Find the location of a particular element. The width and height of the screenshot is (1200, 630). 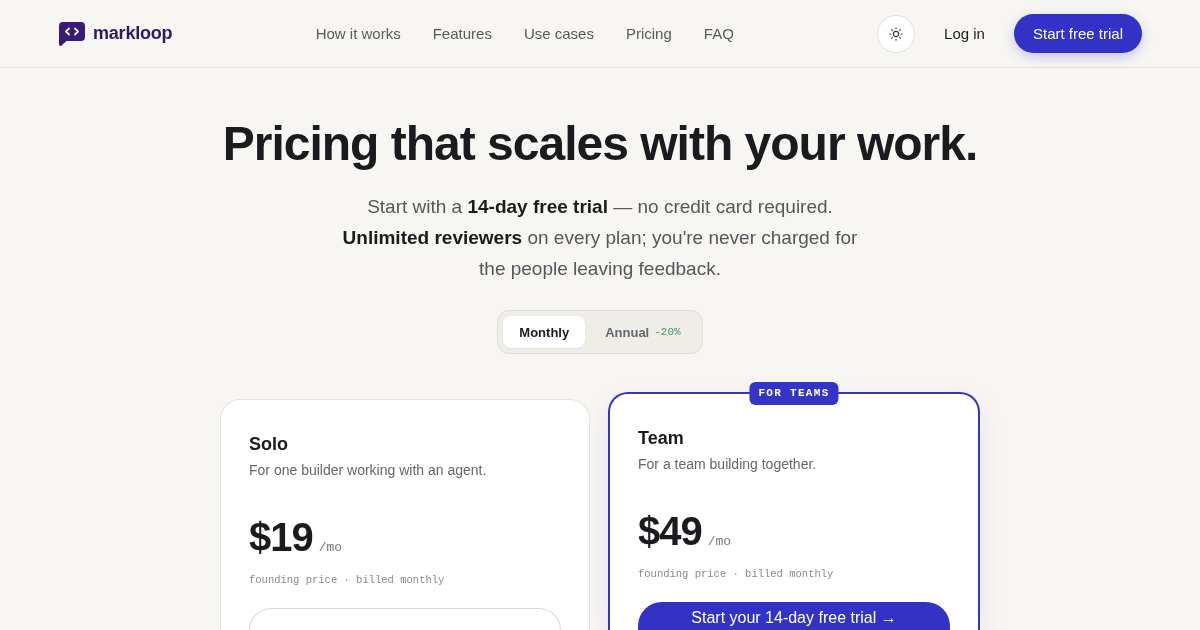

nav-link: Pricing is located at coordinates (648, 33).